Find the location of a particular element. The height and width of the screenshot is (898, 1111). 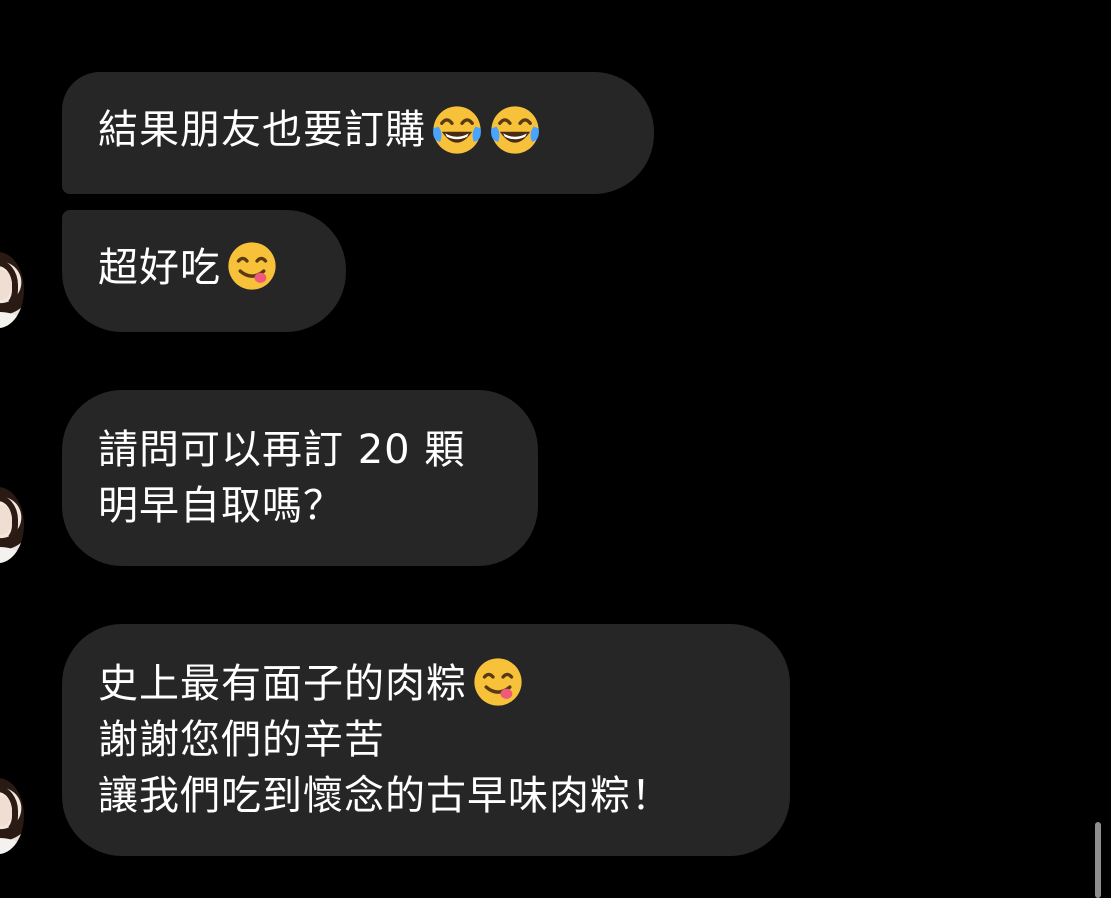

message-line: 超好吃 is located at coordinates (203, 268).